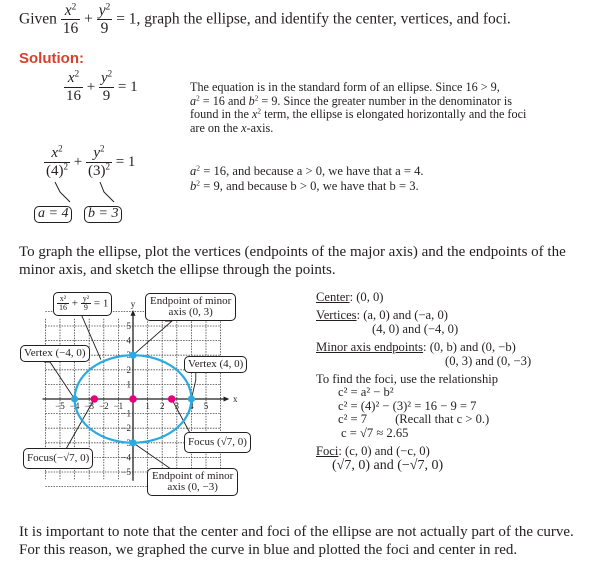 Image resolution: width=590 pixels, height=587 pixels. Describe the element at coordinates (152, 456) in the screenshot. I see `callout-line-minor-bottom` at that location.